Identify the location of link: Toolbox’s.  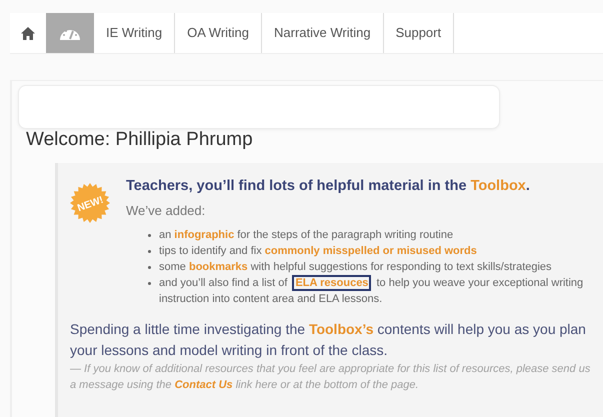
(341, 328).